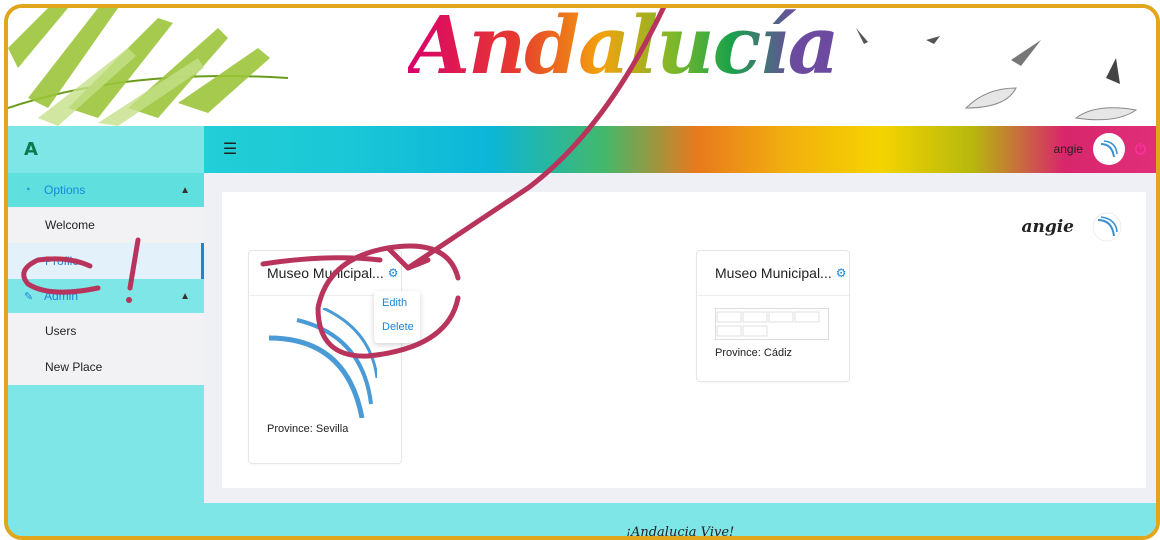  Describe the element at coordinates (148, 67) in the screenshot. I see `palm-leaves-image` at that location.